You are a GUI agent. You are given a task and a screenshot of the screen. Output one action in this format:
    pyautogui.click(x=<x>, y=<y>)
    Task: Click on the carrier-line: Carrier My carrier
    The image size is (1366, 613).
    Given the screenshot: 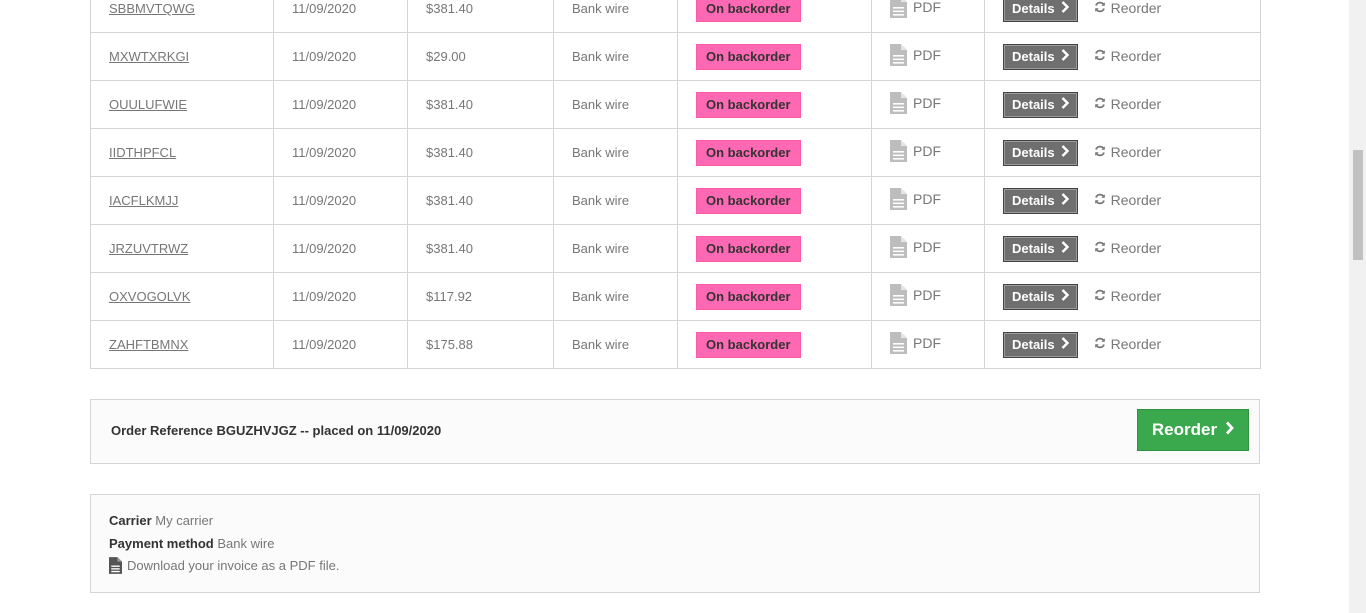 What is the action you would take?
    pyautogui.click(x=161, y=520)
    